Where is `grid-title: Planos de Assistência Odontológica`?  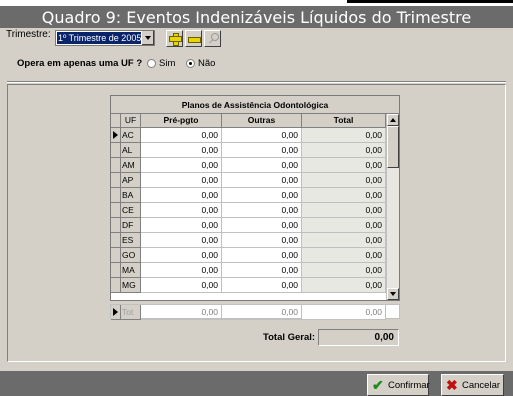
grid-title: Planos de Assistência Odontológica is located at coordinates (255, 105).